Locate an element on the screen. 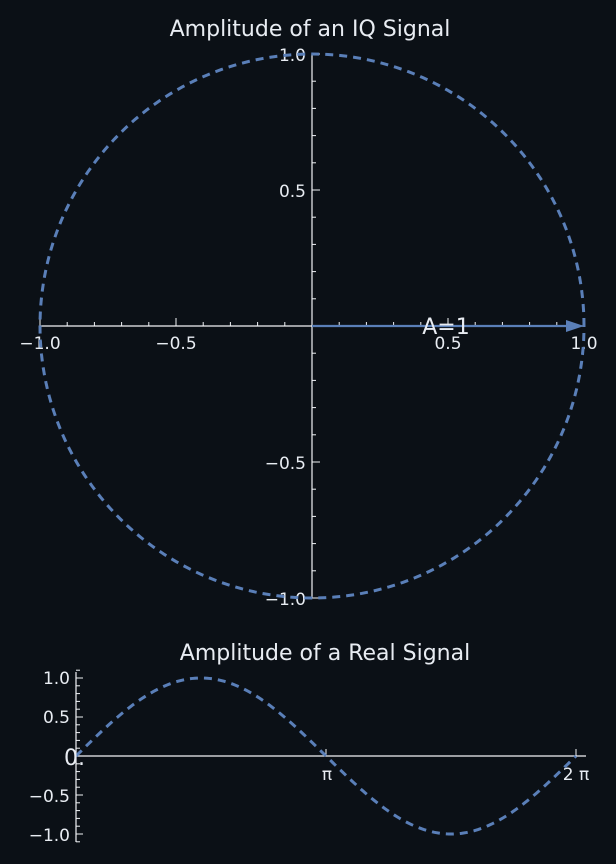  iq-x-tick-label: −0.5 is located at coordinates (175, 344).